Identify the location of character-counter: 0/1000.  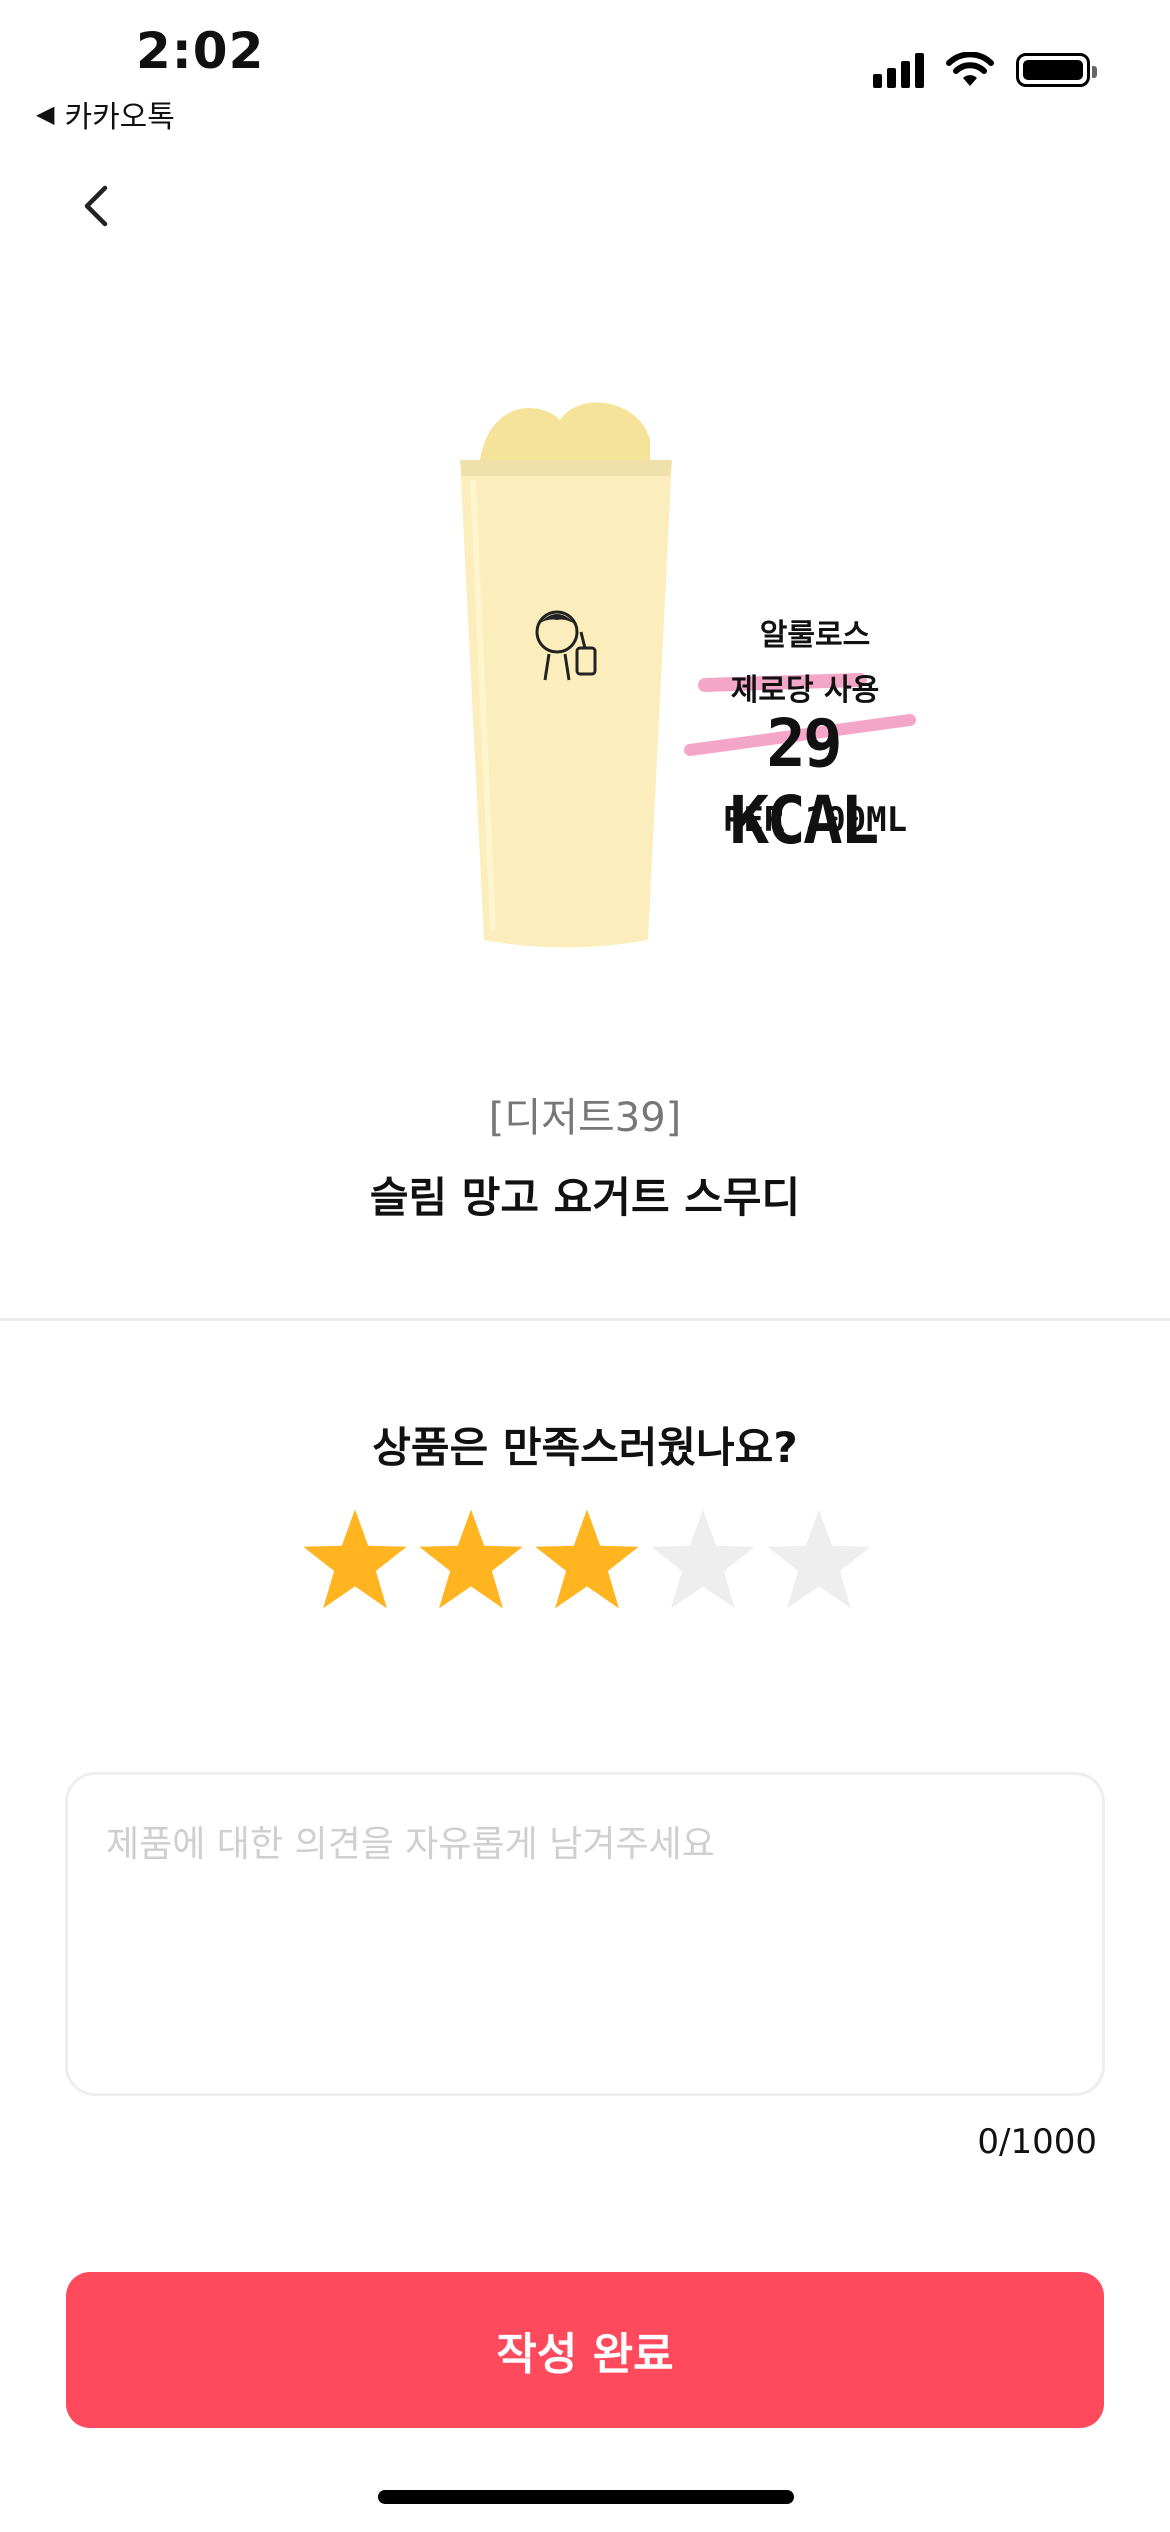
(1037, 2142).